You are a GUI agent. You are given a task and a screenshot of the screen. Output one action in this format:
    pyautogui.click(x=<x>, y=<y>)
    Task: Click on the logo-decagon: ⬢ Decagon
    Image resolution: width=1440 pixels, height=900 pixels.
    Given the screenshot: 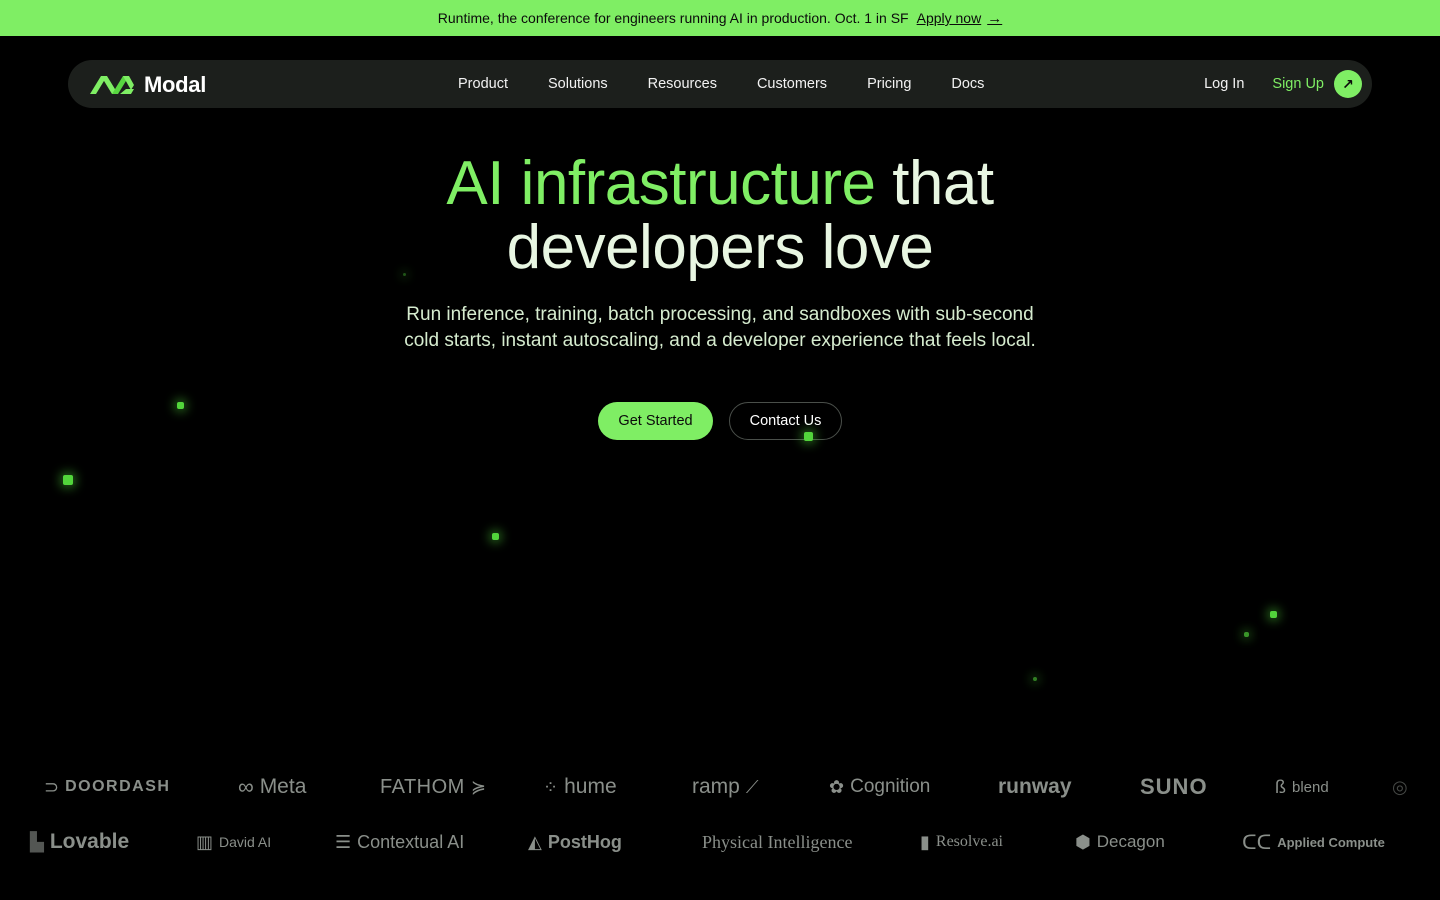 What is the action you would take?
    pyautogui.click(x=1120, y=841)
    